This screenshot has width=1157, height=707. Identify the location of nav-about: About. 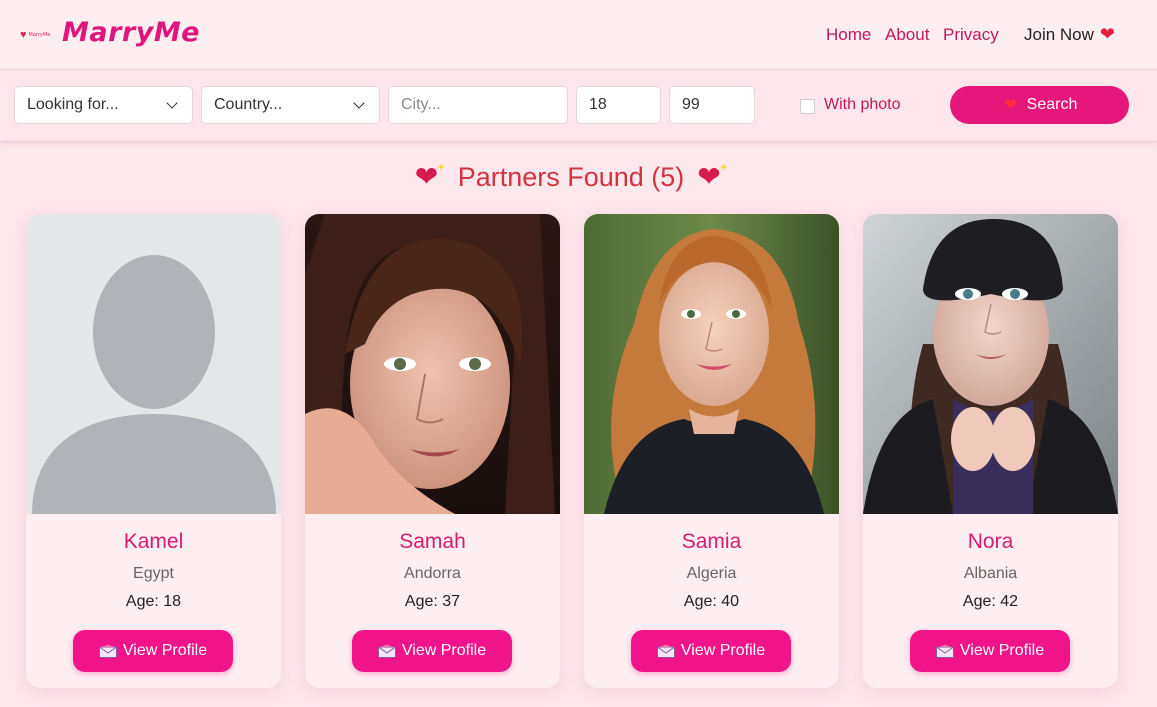
(907, 35).